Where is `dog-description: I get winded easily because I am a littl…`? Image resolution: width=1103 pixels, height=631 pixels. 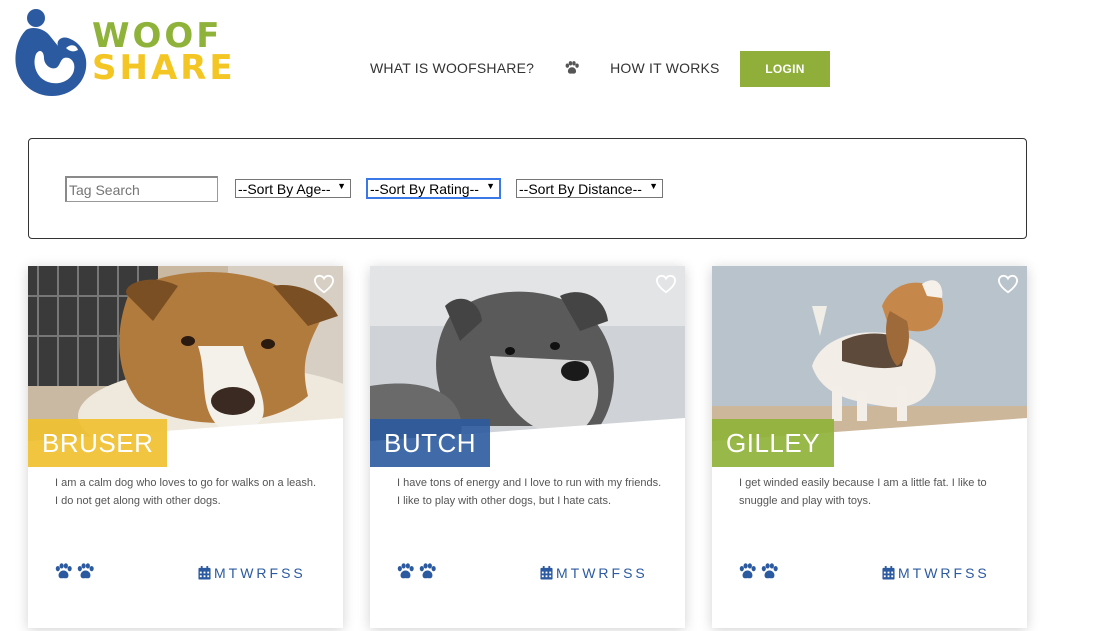 dog-description: I get winded easily because I am a littl… is located at coordinates (863, 492).